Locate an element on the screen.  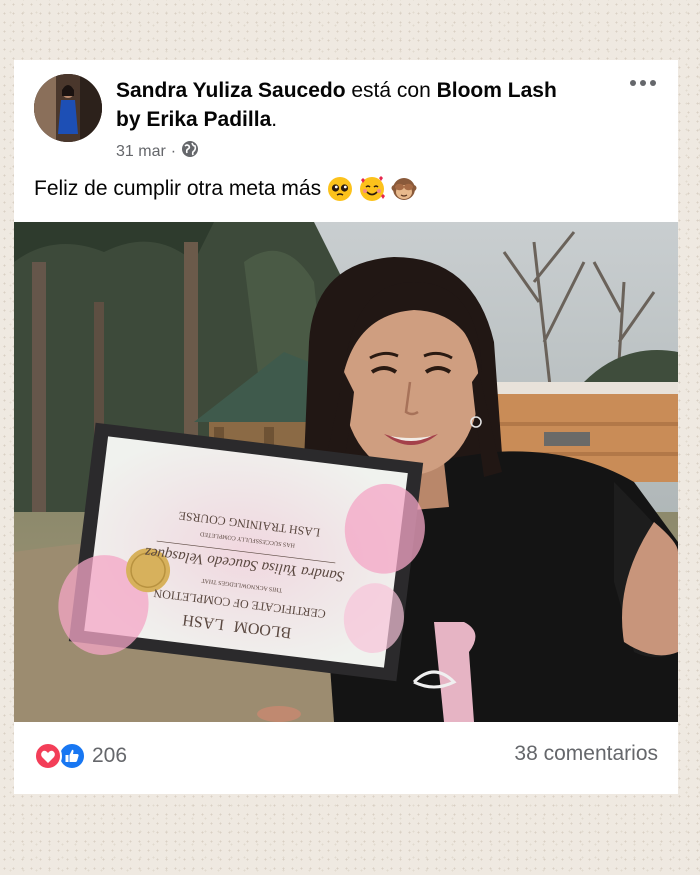
like-reaction-icon is located at coordinates (72, 756).